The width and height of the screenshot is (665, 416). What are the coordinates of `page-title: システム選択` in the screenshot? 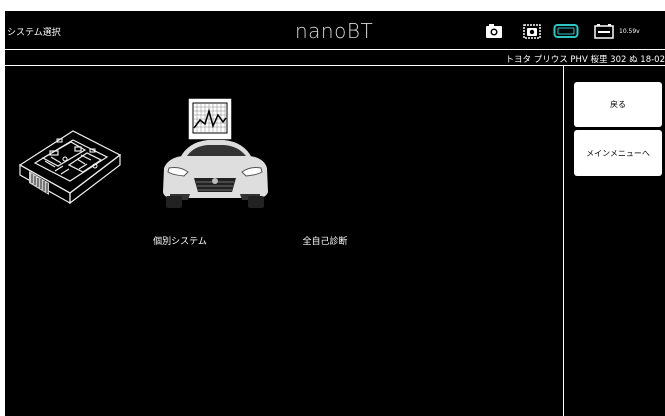 It's located at (34, 33).